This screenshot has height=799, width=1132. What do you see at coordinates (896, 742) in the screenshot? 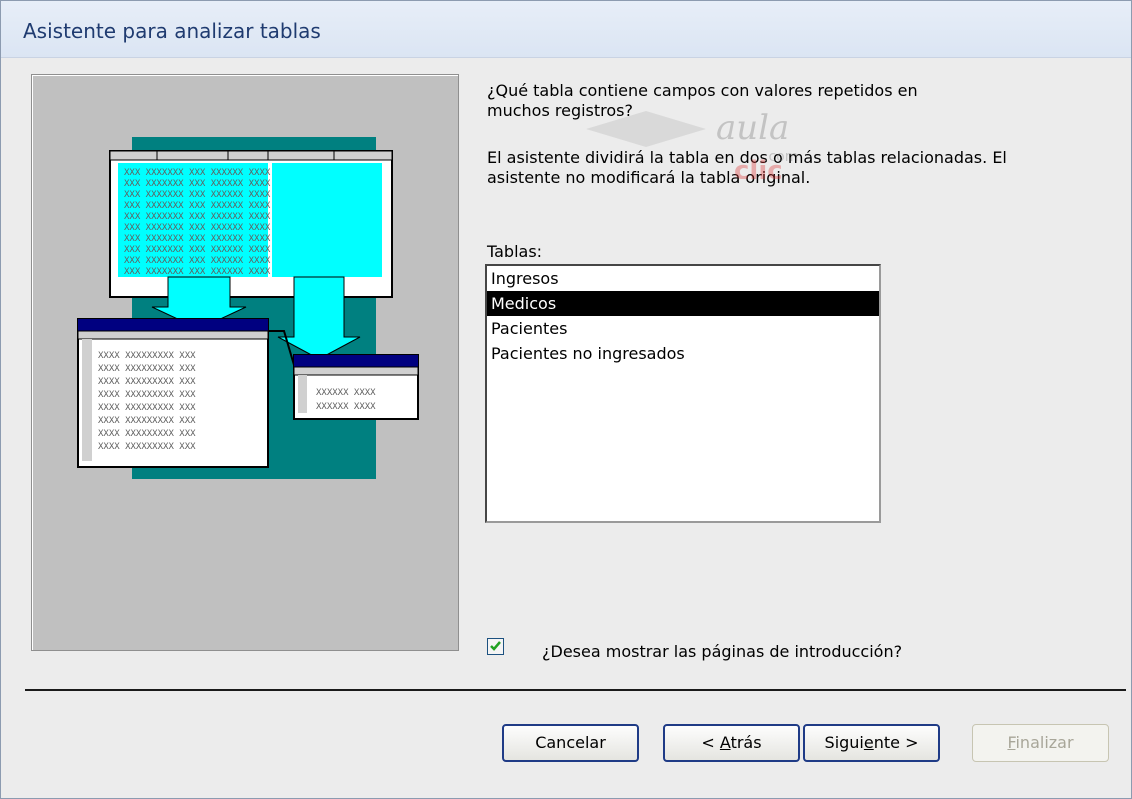
I see `next-button-rest: nte >` at bounding box center [896, 742].